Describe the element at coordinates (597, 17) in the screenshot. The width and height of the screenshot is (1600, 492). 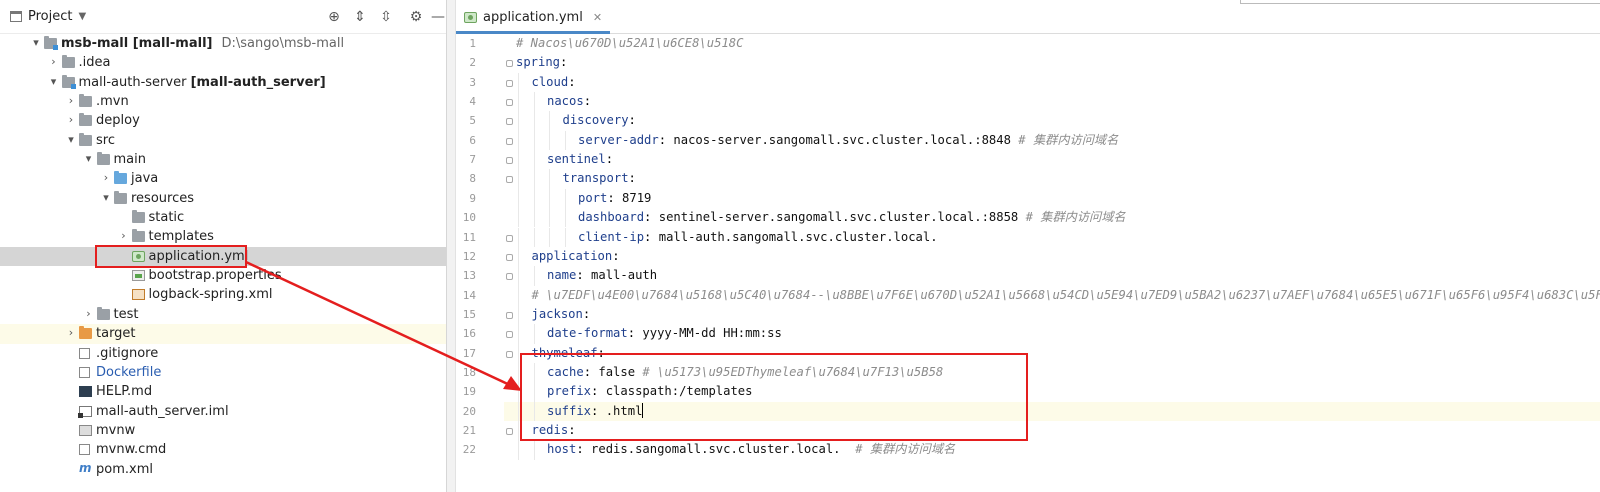
I see `close-icon: ✕` at that location.